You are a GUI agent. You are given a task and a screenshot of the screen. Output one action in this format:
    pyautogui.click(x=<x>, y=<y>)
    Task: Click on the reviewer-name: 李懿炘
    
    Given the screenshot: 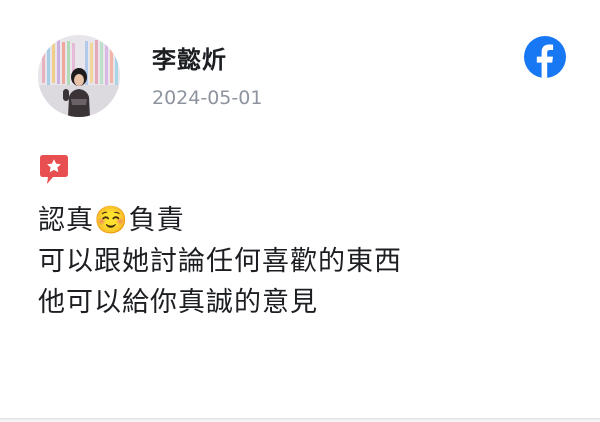 What is the action you would take?
    pyautogui.click(x=189, y=57)
    